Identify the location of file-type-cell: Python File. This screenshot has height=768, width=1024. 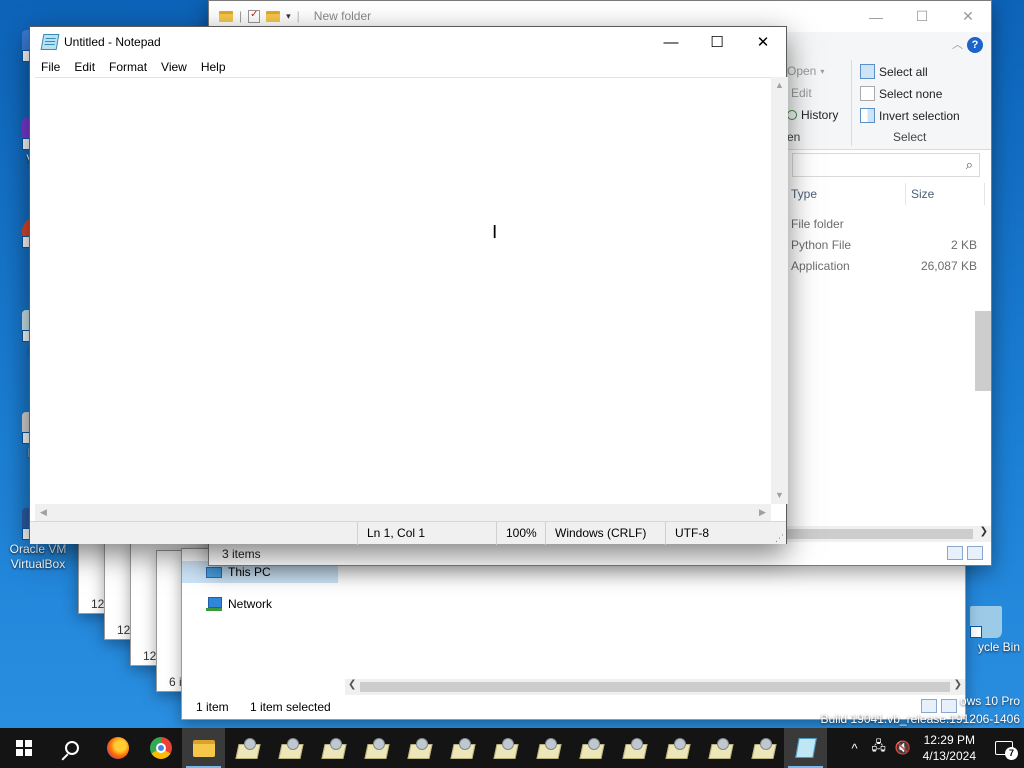
(821, 245).